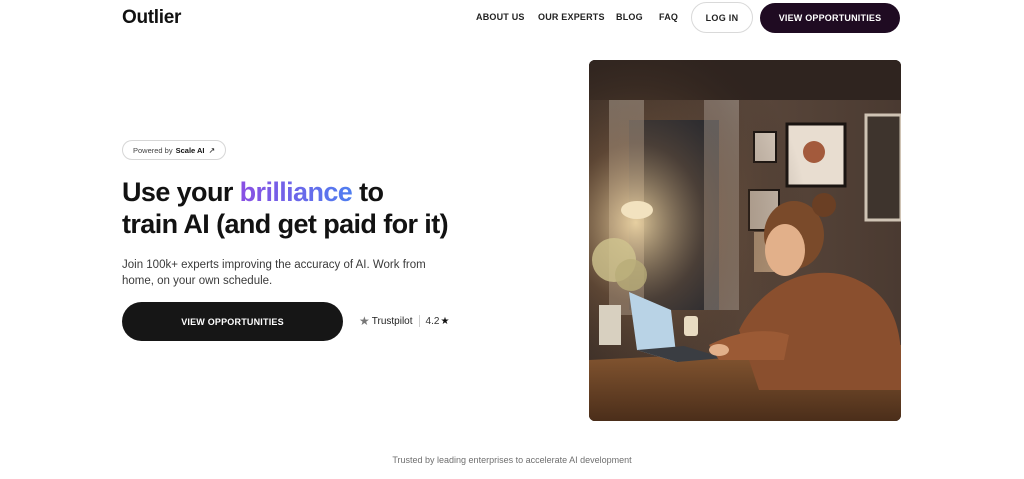  I want to click on headline-suffix: to, so click(368, 192).